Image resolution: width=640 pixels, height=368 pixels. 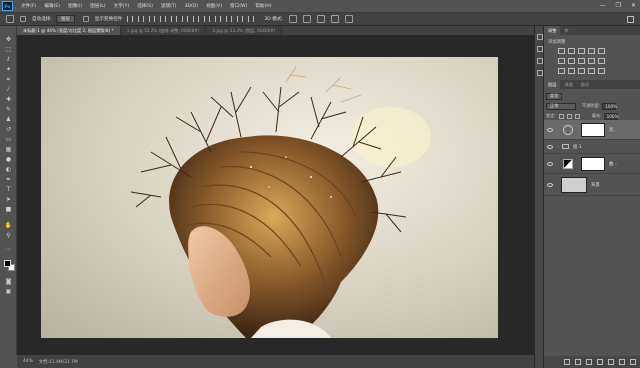 I want to click on fill-field: 100%, so click(x=611, y=116).